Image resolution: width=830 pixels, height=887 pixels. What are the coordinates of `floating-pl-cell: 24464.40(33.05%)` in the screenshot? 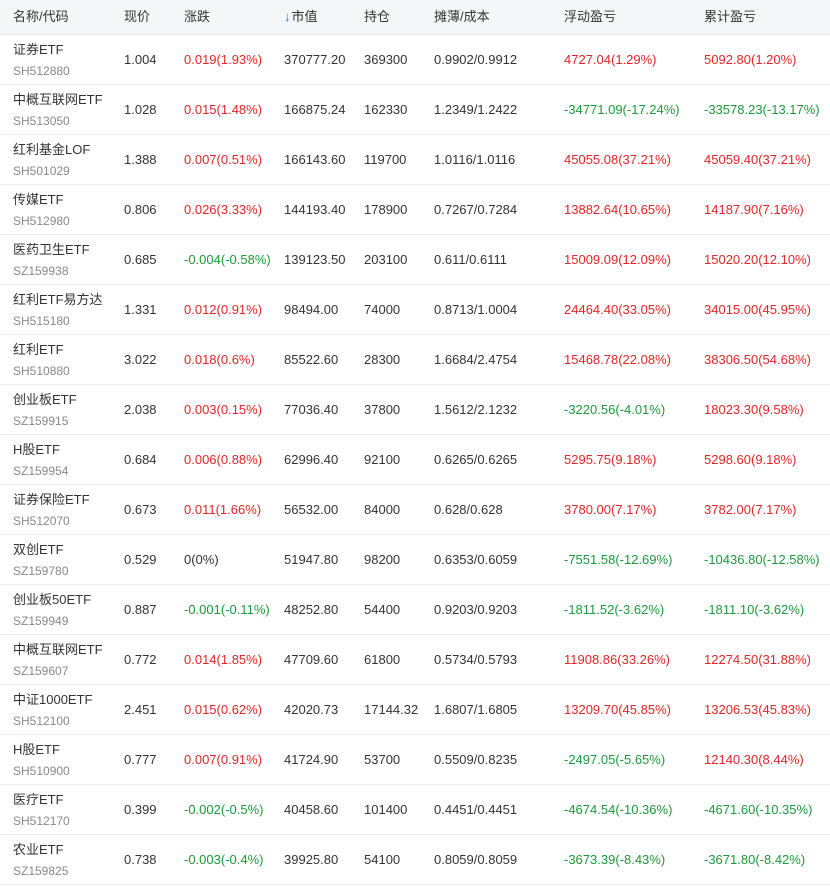 It's located at (617, 309).